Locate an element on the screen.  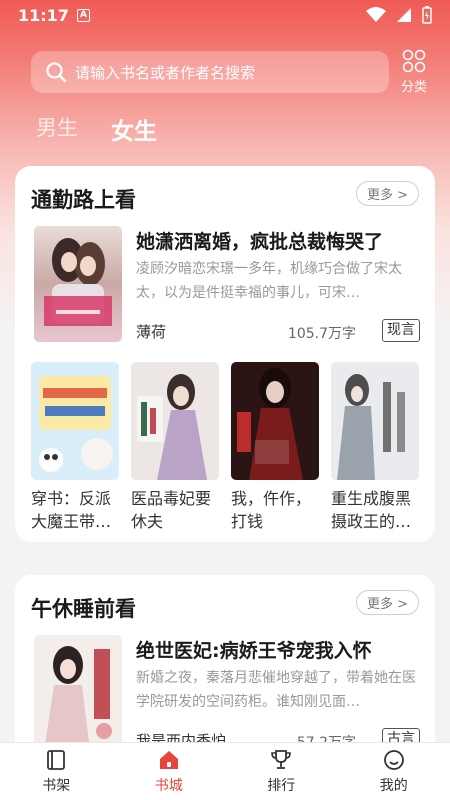
battery-icon is located at coordinates (427, 15).